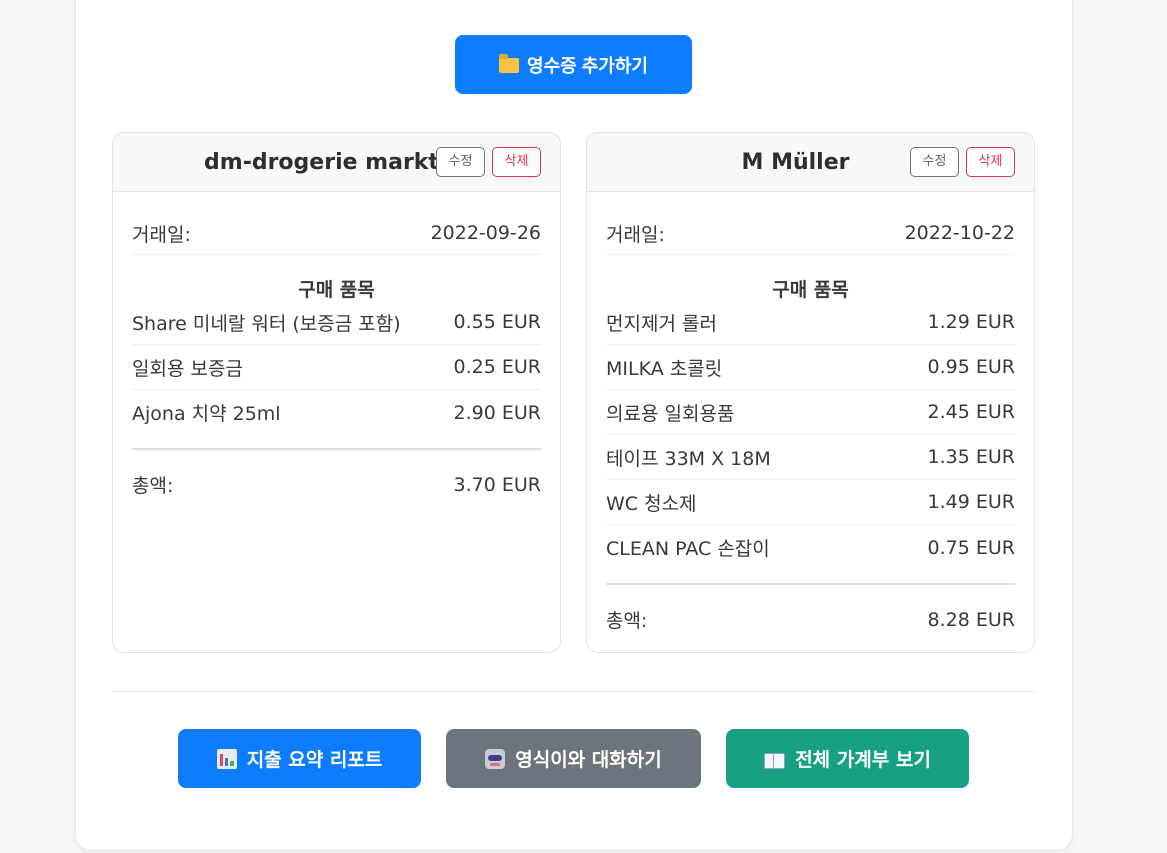 This screenshot has width=1167, height=853. Describe the element at coordinates (810, 367) in the screenshot. I see `list-item: MILKA 초콜릿 0.95 EUR` at that location.